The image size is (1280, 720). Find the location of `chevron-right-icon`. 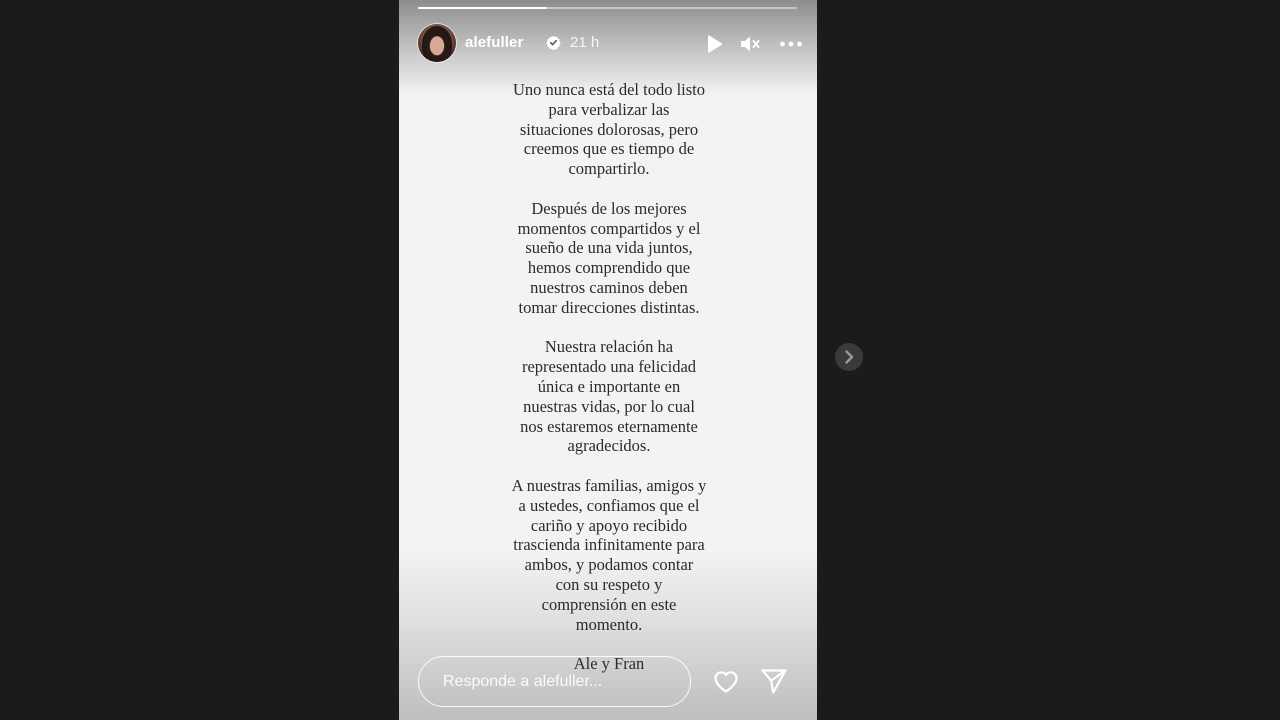

chevron-right-icon is located at coordinates (849, 357).